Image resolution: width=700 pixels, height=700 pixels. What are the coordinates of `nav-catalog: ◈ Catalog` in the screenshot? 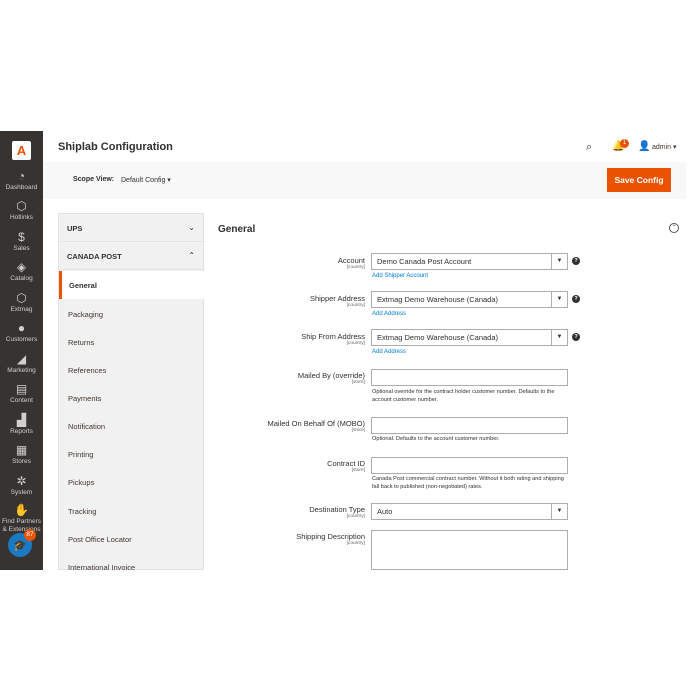 It's located at (21, 272).